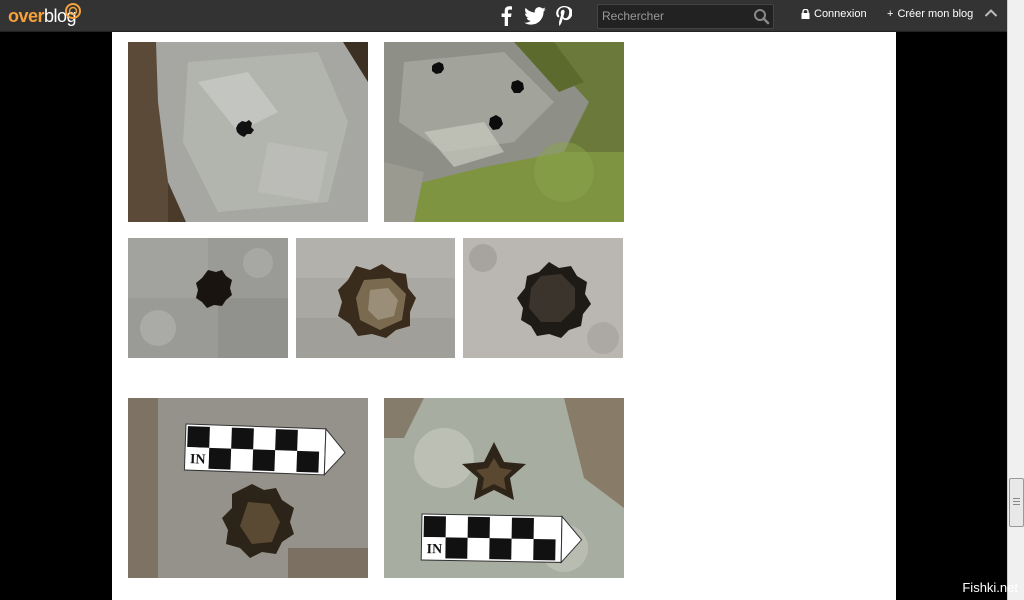 Image resolution: width=1024 pixels, height=600 pixels. Describe the element at coordinates (805, 14) in the screenshot. I see `lock-icon` at that location.